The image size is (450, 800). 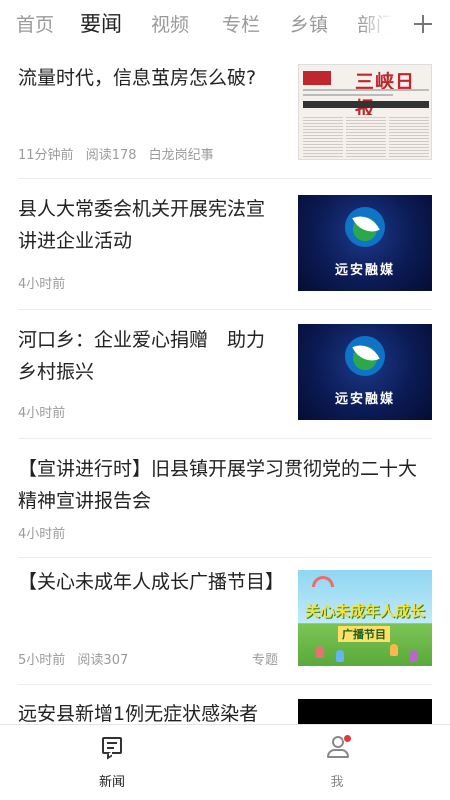 I want to click on nav-news: 新闻, so click(x=112, y=763).